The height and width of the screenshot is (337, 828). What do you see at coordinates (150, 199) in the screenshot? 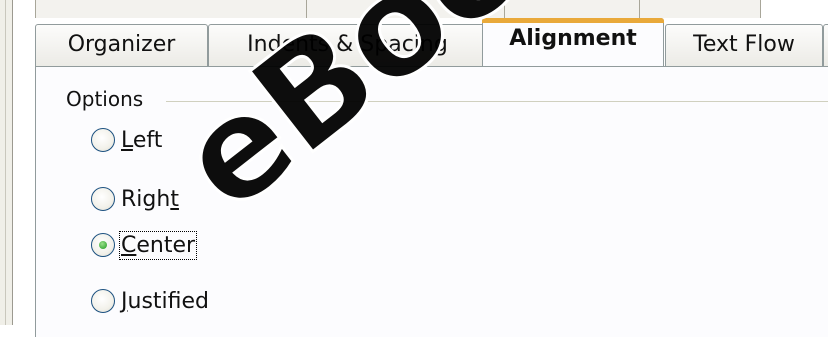
I see `radio-label-right: Right` at bounding box center [150, 199].